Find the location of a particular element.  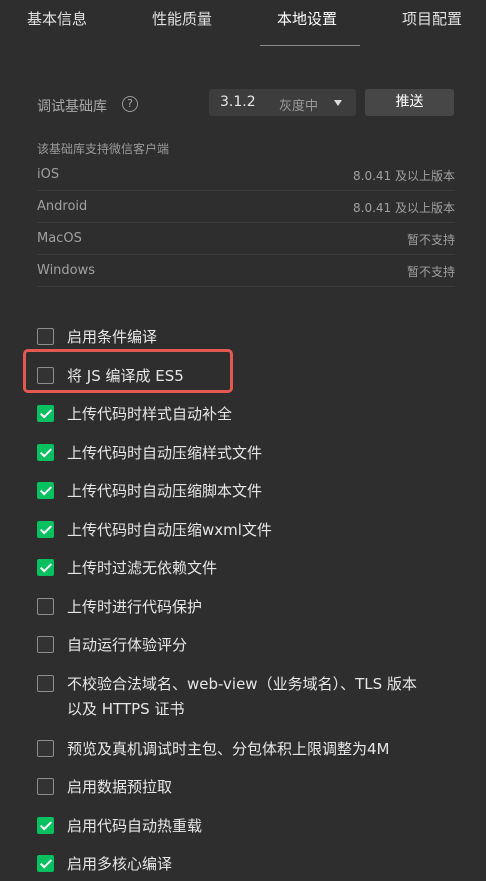

settings-tabs: 基本信息 性能质量 本地设置 项目配置 is located at coordinates (243, 23).